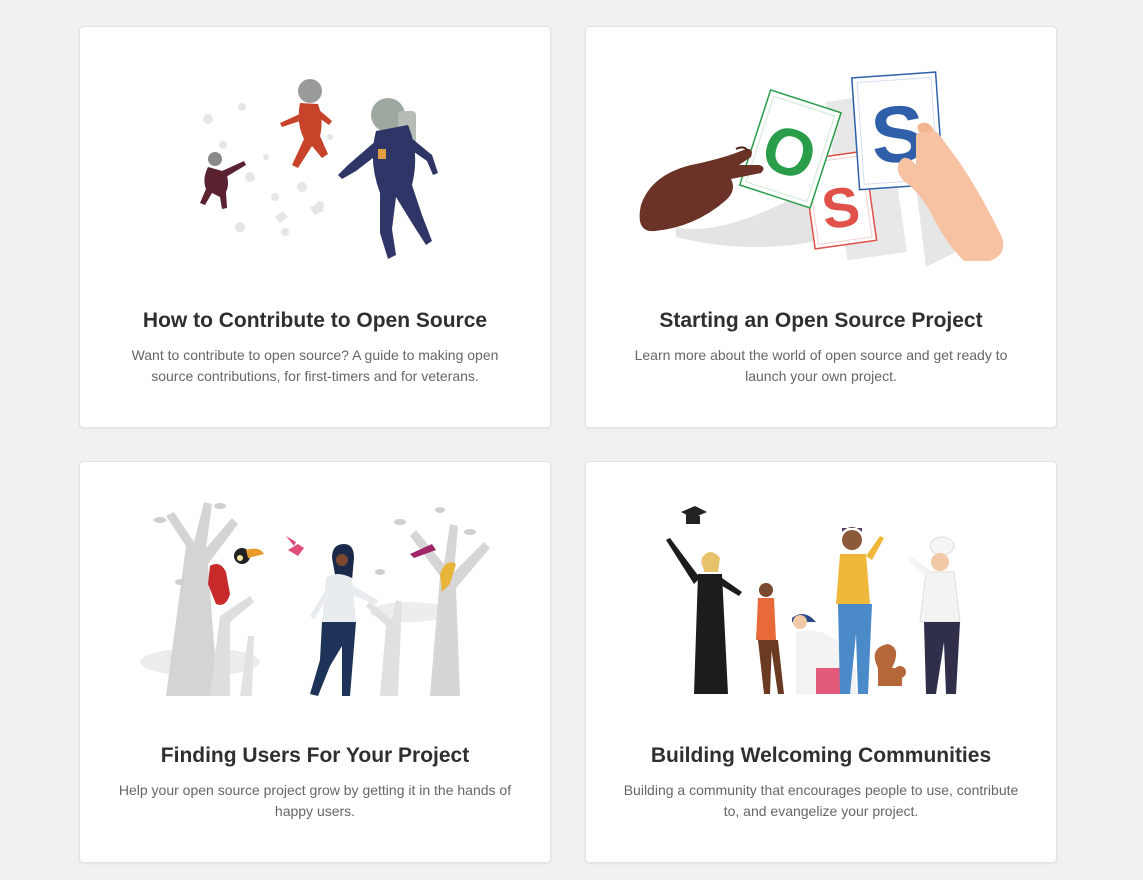  Describe the element at coordinates (821, 152) in the screenshot. I see `oss-letter-cards-illustration: S O S` at that location.